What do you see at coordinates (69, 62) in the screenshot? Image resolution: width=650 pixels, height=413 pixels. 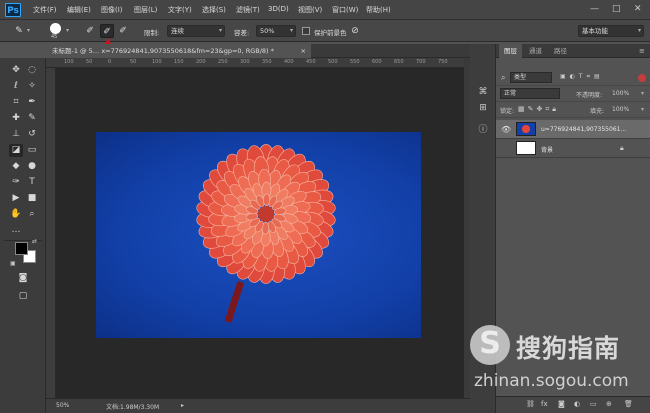 I see `ruler-tick: 100` at bounding box center [69, 62].